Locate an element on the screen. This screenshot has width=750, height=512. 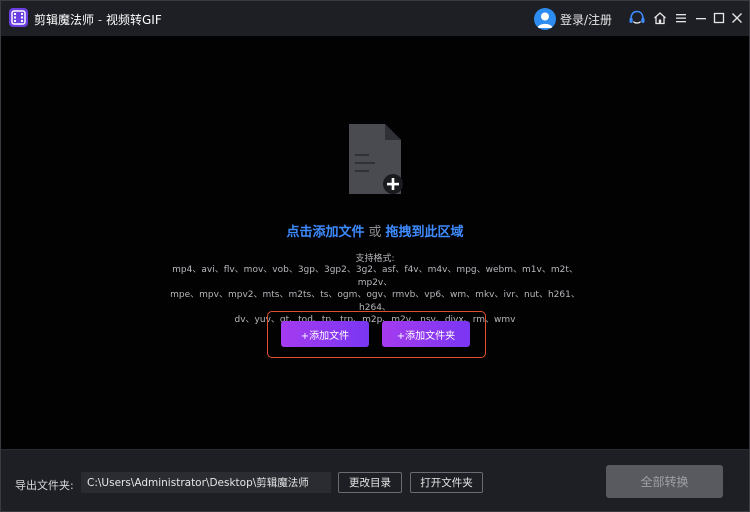
or-text: 或 is located at coordinates (375, 232).